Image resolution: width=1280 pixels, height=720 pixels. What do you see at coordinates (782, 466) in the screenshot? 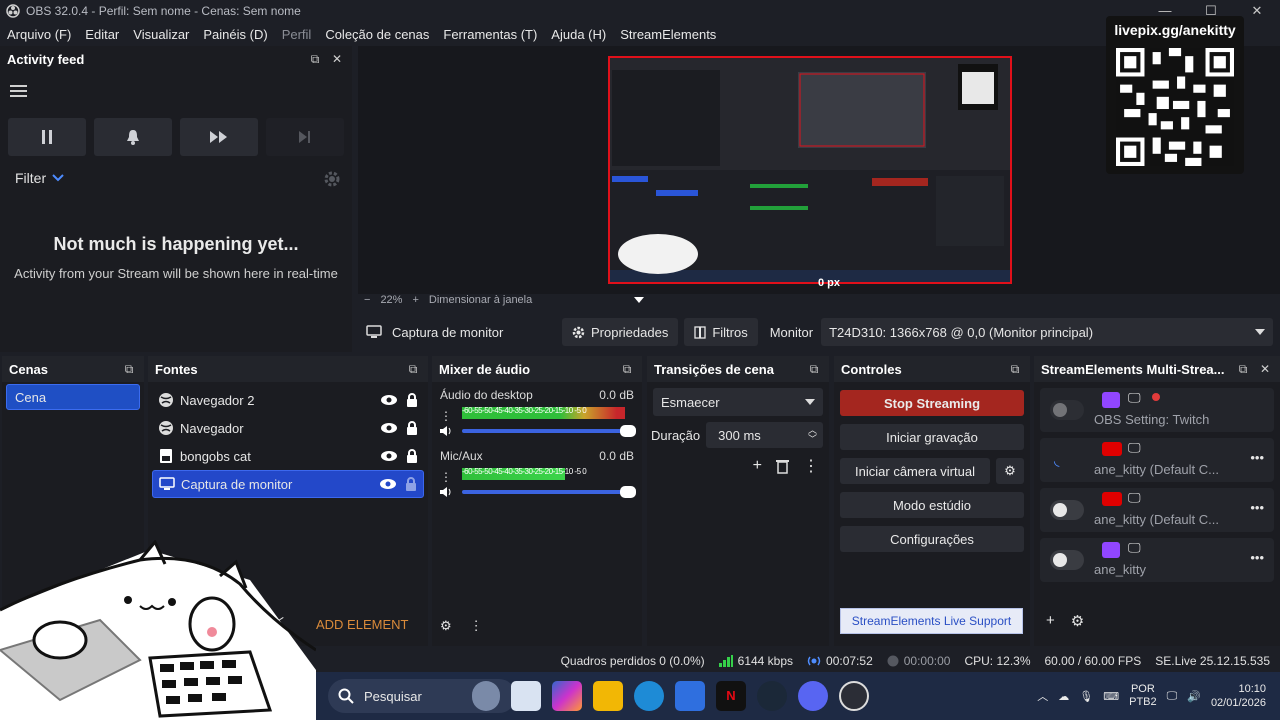
I see `trash-icon` at bounding box center [782, 466].